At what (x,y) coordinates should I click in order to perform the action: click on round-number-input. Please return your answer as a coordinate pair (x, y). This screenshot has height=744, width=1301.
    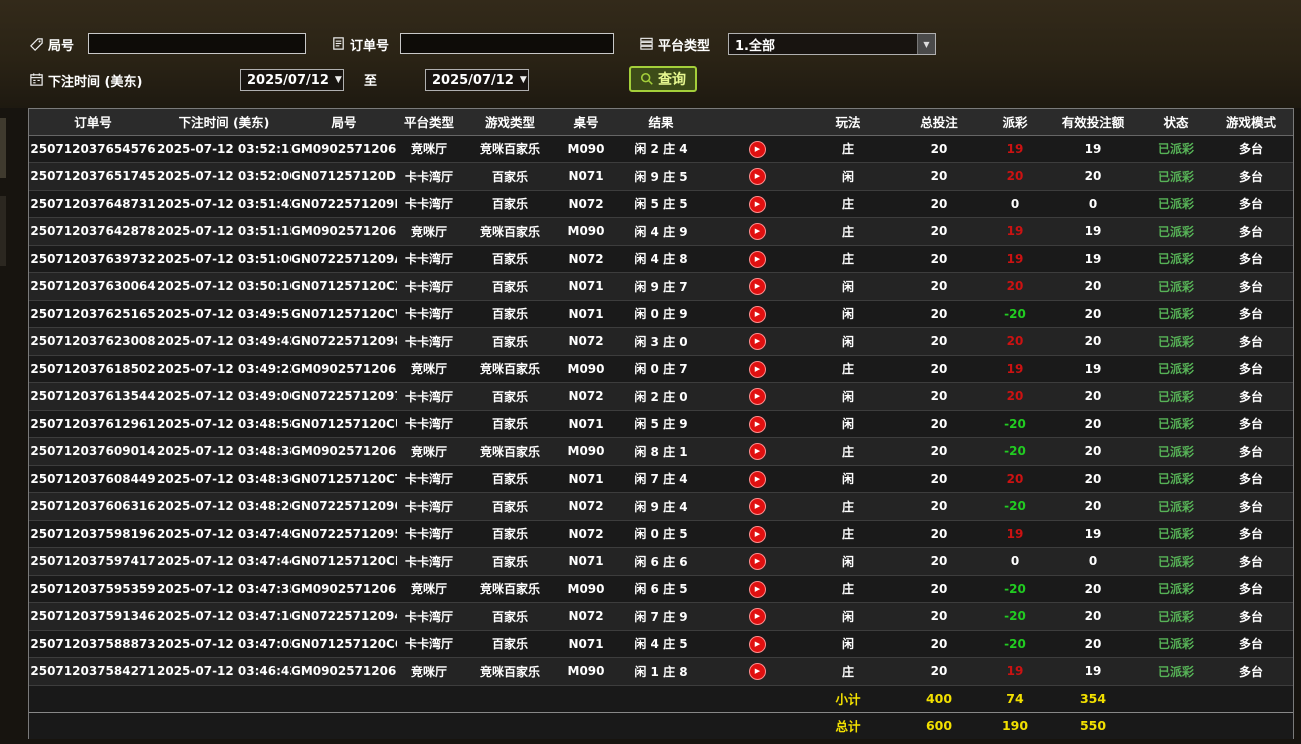
    Looking at the image, I should click on (197, 43).